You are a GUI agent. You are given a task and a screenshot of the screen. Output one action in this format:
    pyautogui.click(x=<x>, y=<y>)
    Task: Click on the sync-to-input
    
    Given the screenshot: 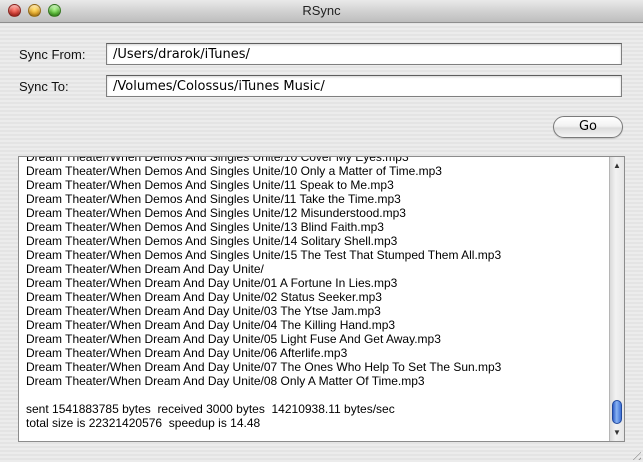 What is the action you would take?
    pyautogui.click(x=364, y=86)
    